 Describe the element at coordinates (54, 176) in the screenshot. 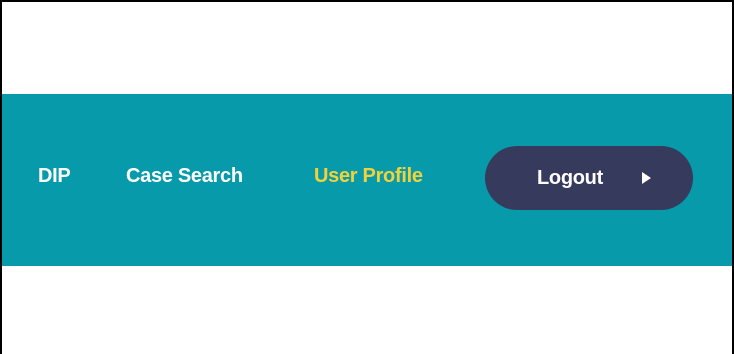

I see `nav-link-dip: DIP` at that location.